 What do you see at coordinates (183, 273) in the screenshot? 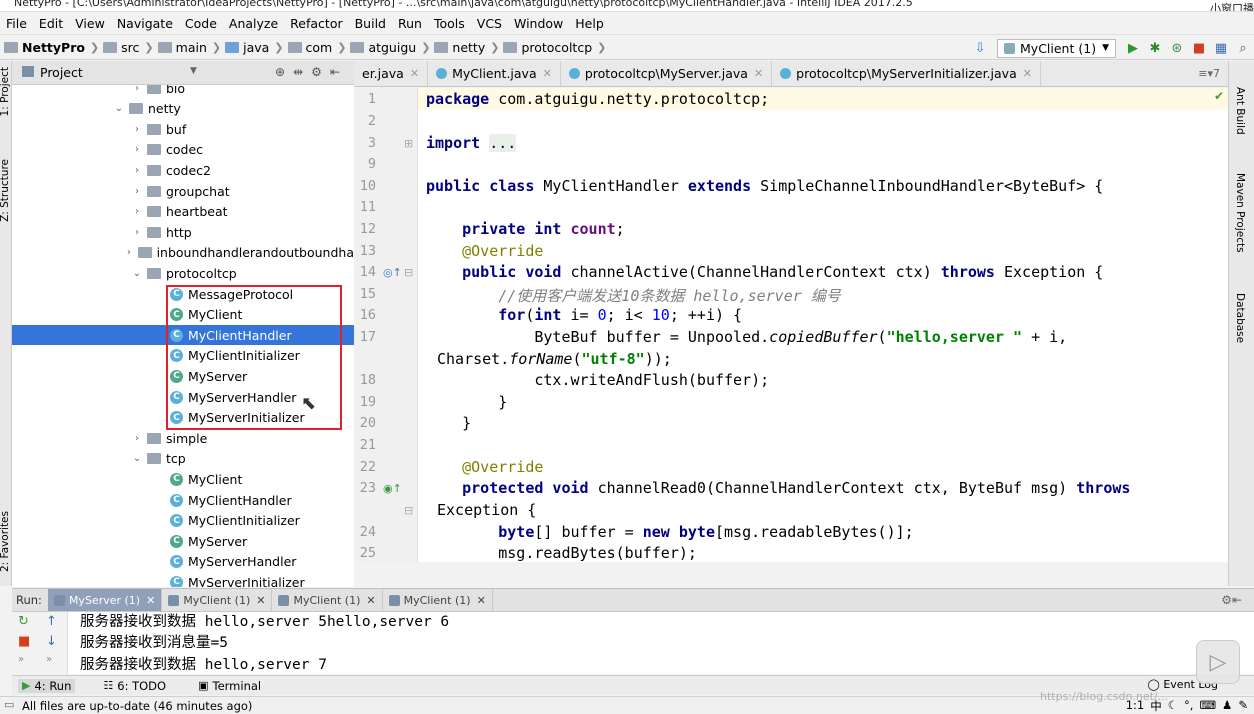
I see `tree-item-protocoltcp: ⌄ protocoltcp` at bounding box center [183, 273].